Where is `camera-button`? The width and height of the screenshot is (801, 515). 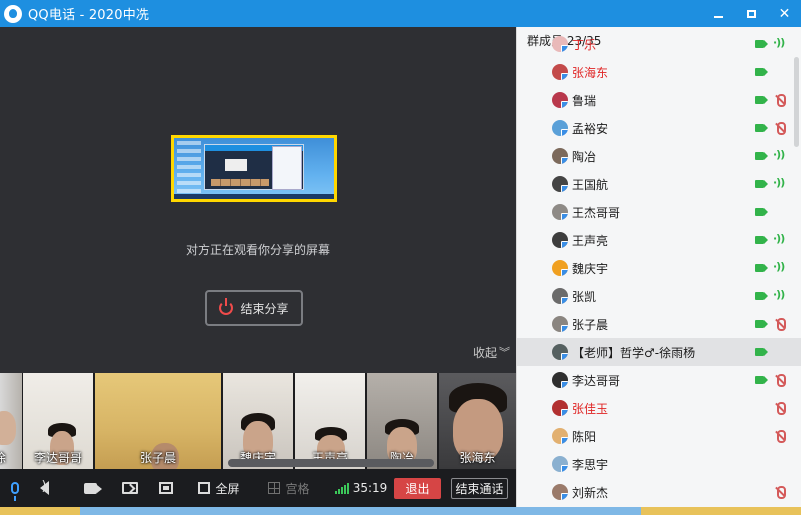
camera-button is located at coordinates (91, 488).